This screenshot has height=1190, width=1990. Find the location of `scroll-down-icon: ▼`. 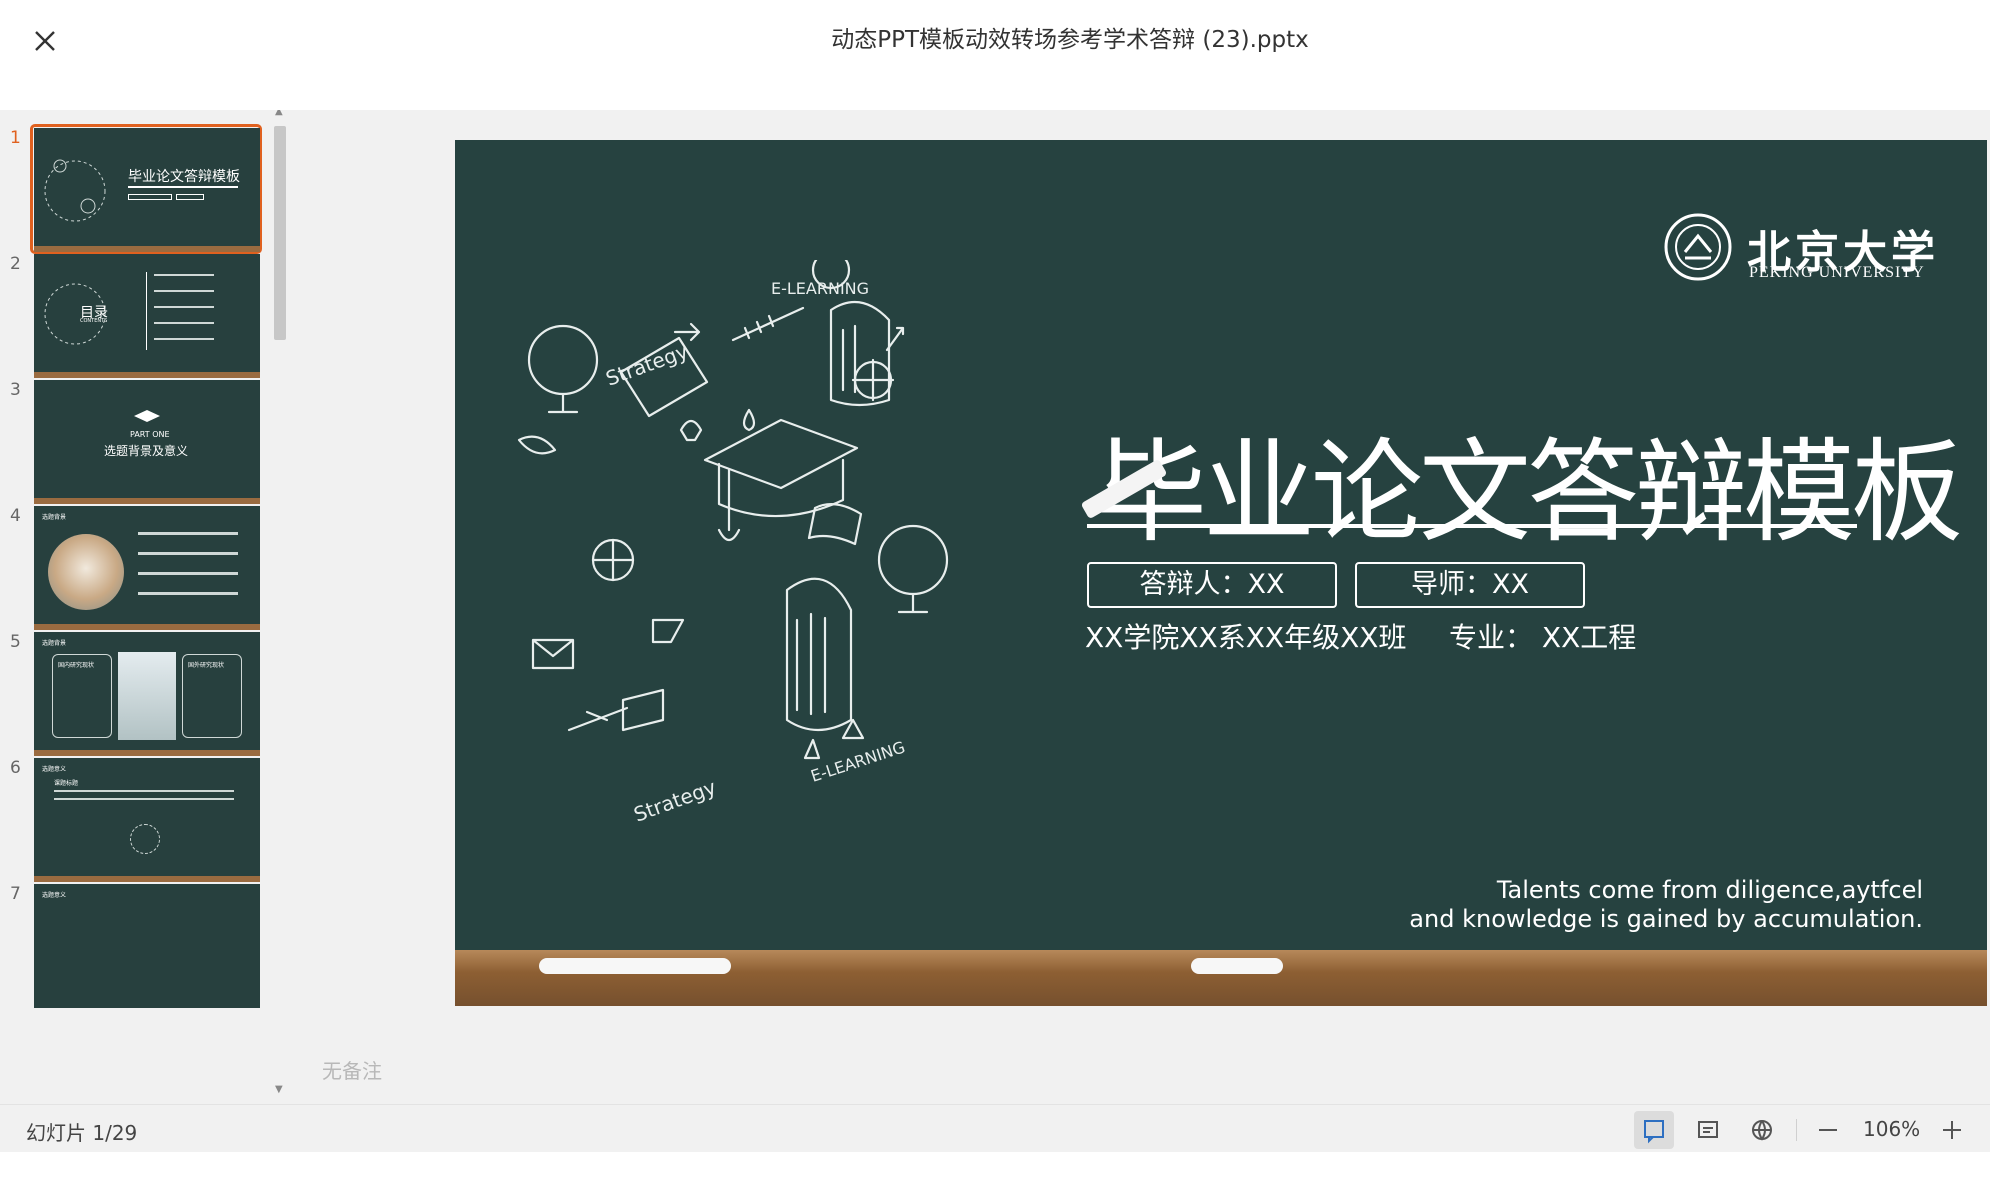

scroll-down-icon: ▼ is located at coordinates (279, 1089).